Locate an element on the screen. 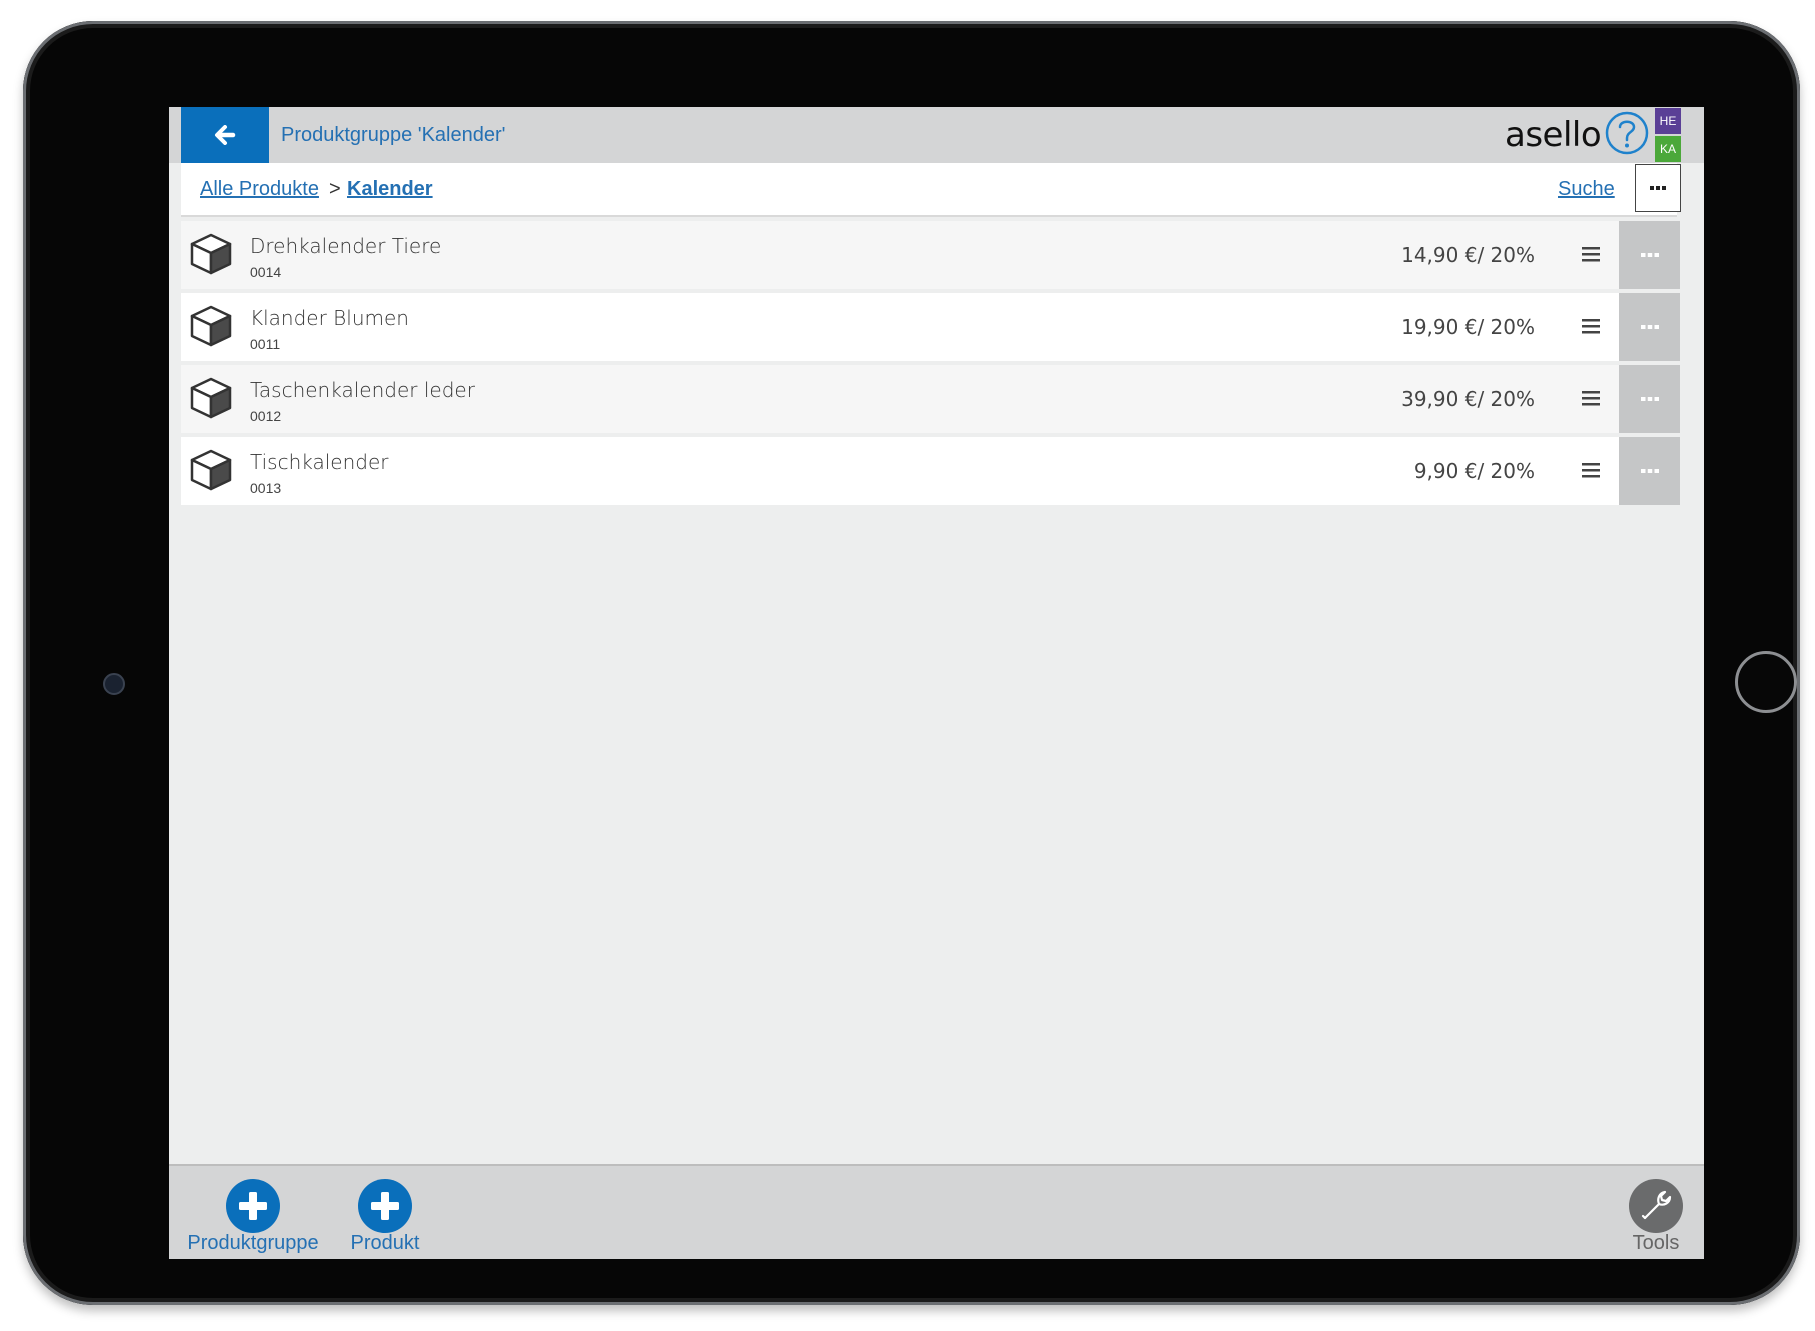 Image resolution: width=1815 pixels, height=1331 pixels. product-price: 19,90 €/ 20% is located at coordinates (1468, 327).